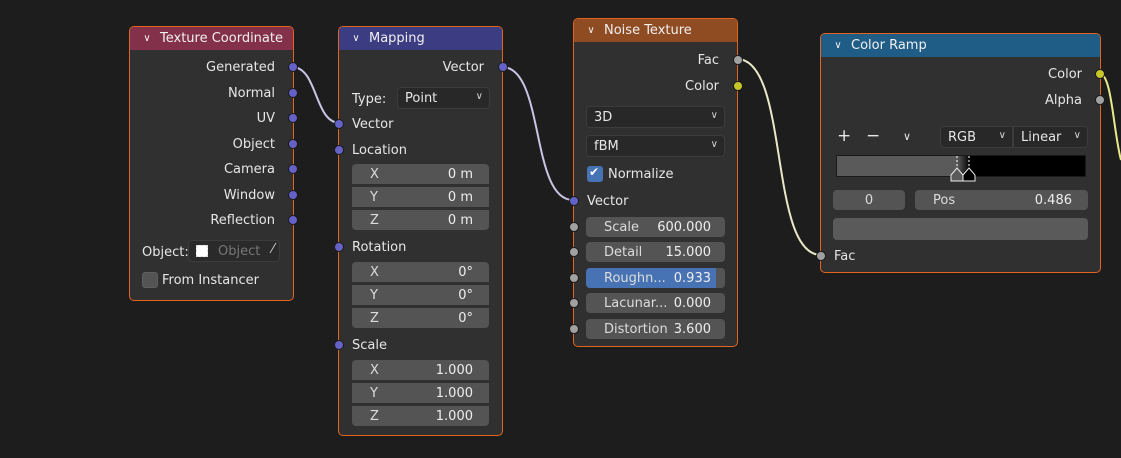 This screenshot has height=458, width=1121. Describe the element at coordinates (379, 247) in the screenshot. I see `input-label: Rotation` at that location.